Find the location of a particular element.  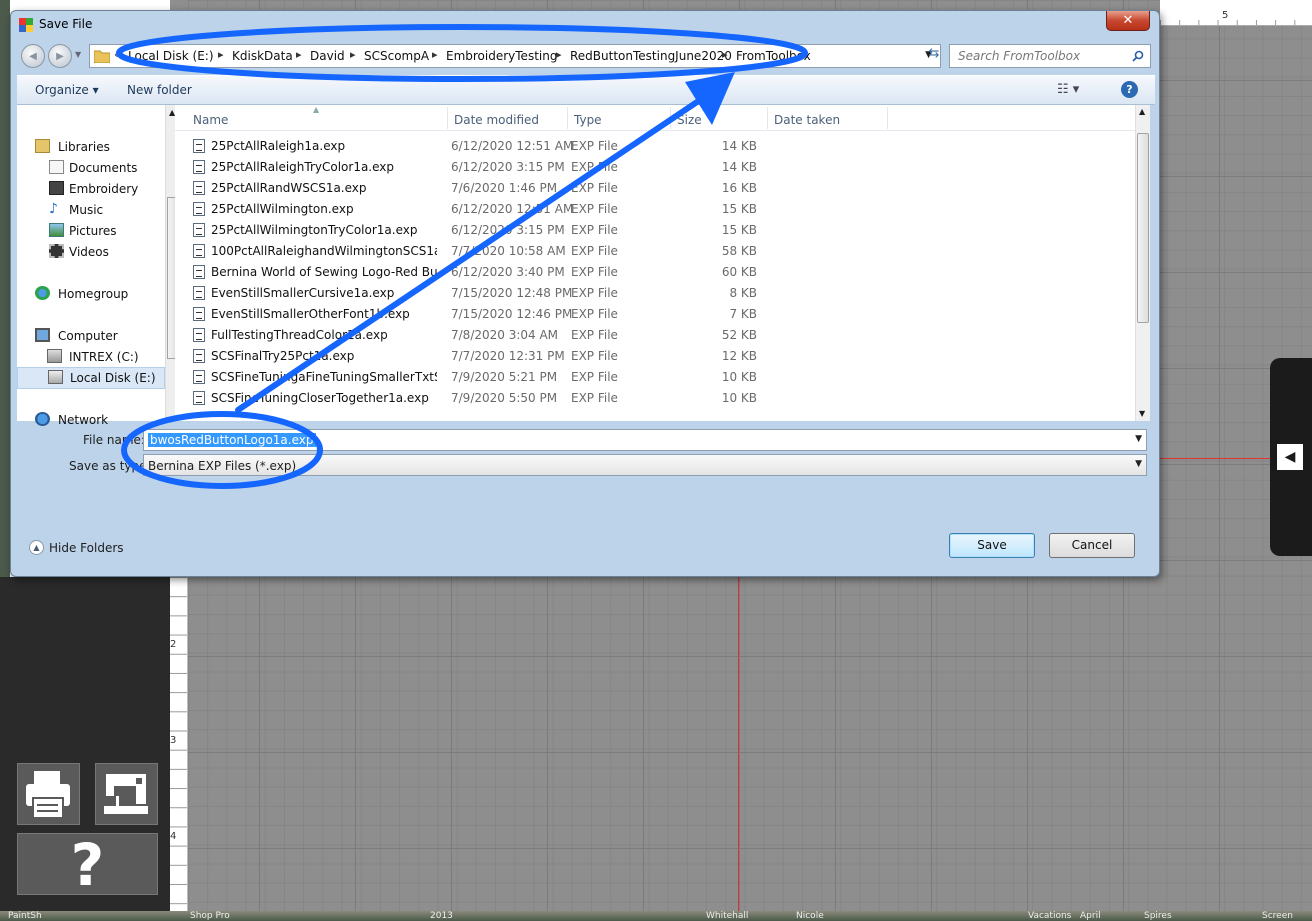

close-button: ✕ is located at coordinates (1128, 21).